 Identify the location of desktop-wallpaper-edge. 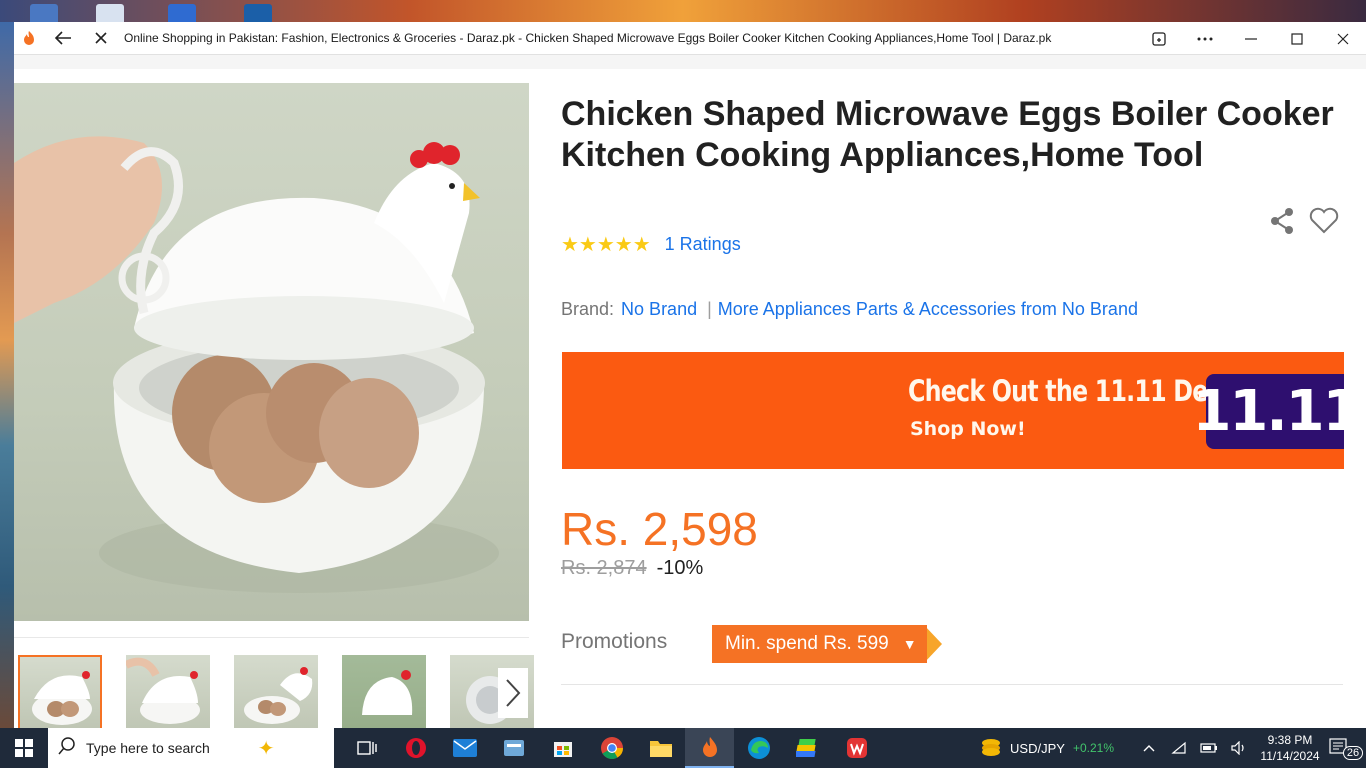
(7, 375).